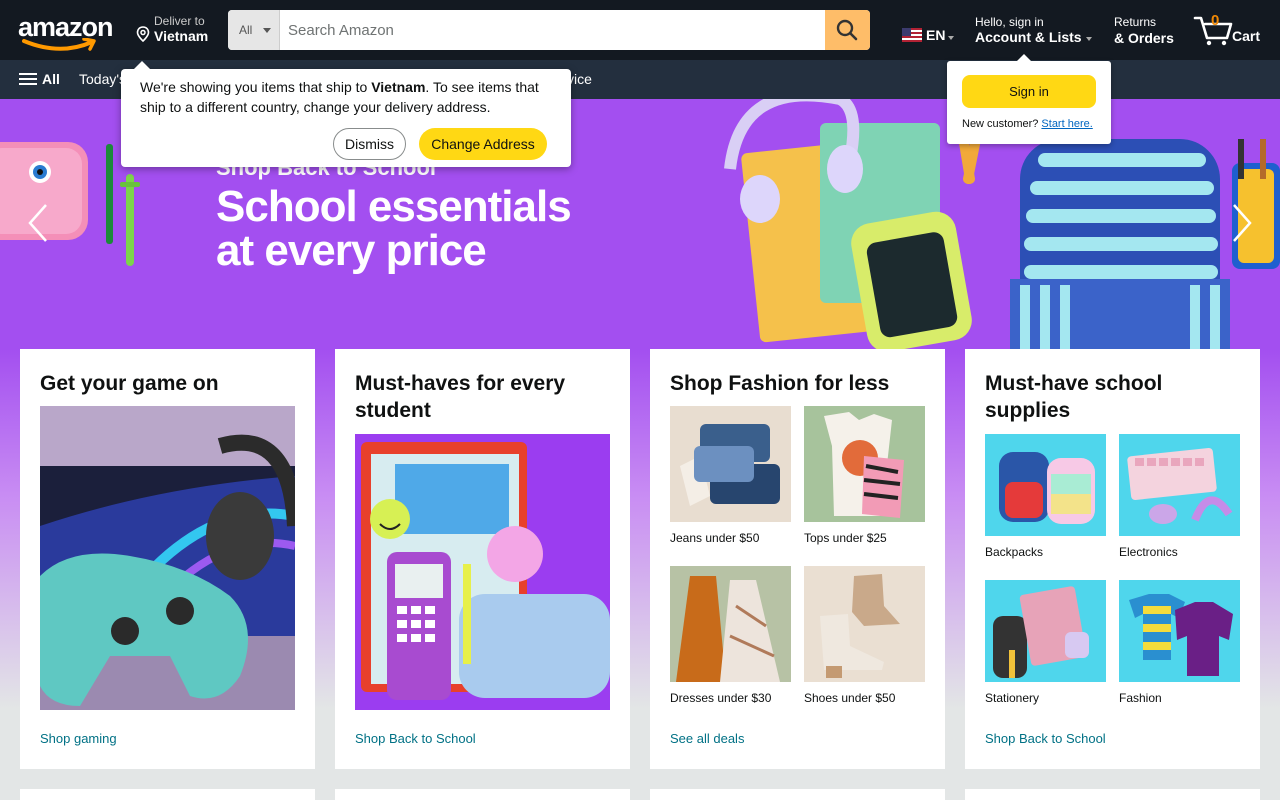  What do you see at coordinates (59, 44) in the screenshot?
I see `smile-arrow-icon` at bounding box center [59, 44].